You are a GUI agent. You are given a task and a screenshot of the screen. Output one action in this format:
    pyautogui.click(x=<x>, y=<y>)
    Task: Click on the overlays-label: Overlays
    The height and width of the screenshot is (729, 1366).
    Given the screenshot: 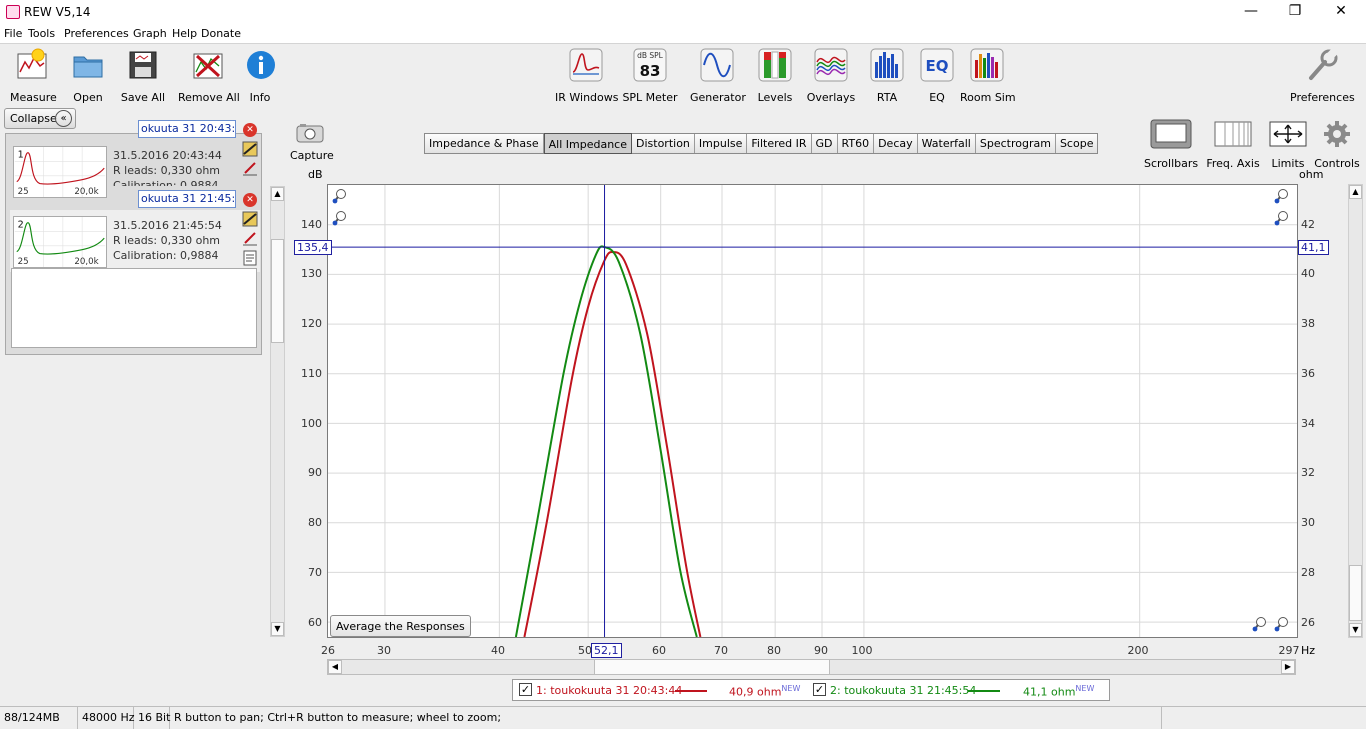 What is the action you would take?
    pyautogui.click(x=831, y=97)
    